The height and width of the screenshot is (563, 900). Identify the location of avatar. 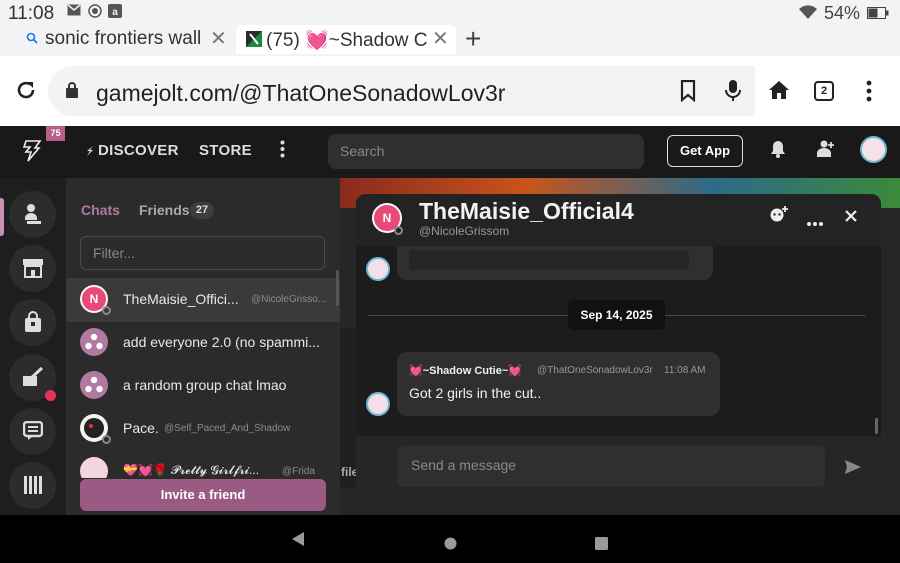
(94, 467).